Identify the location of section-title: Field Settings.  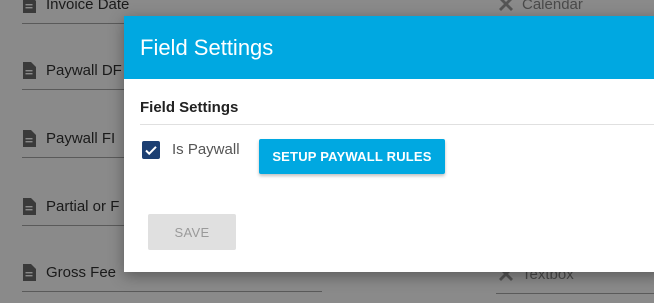
(189, 107).